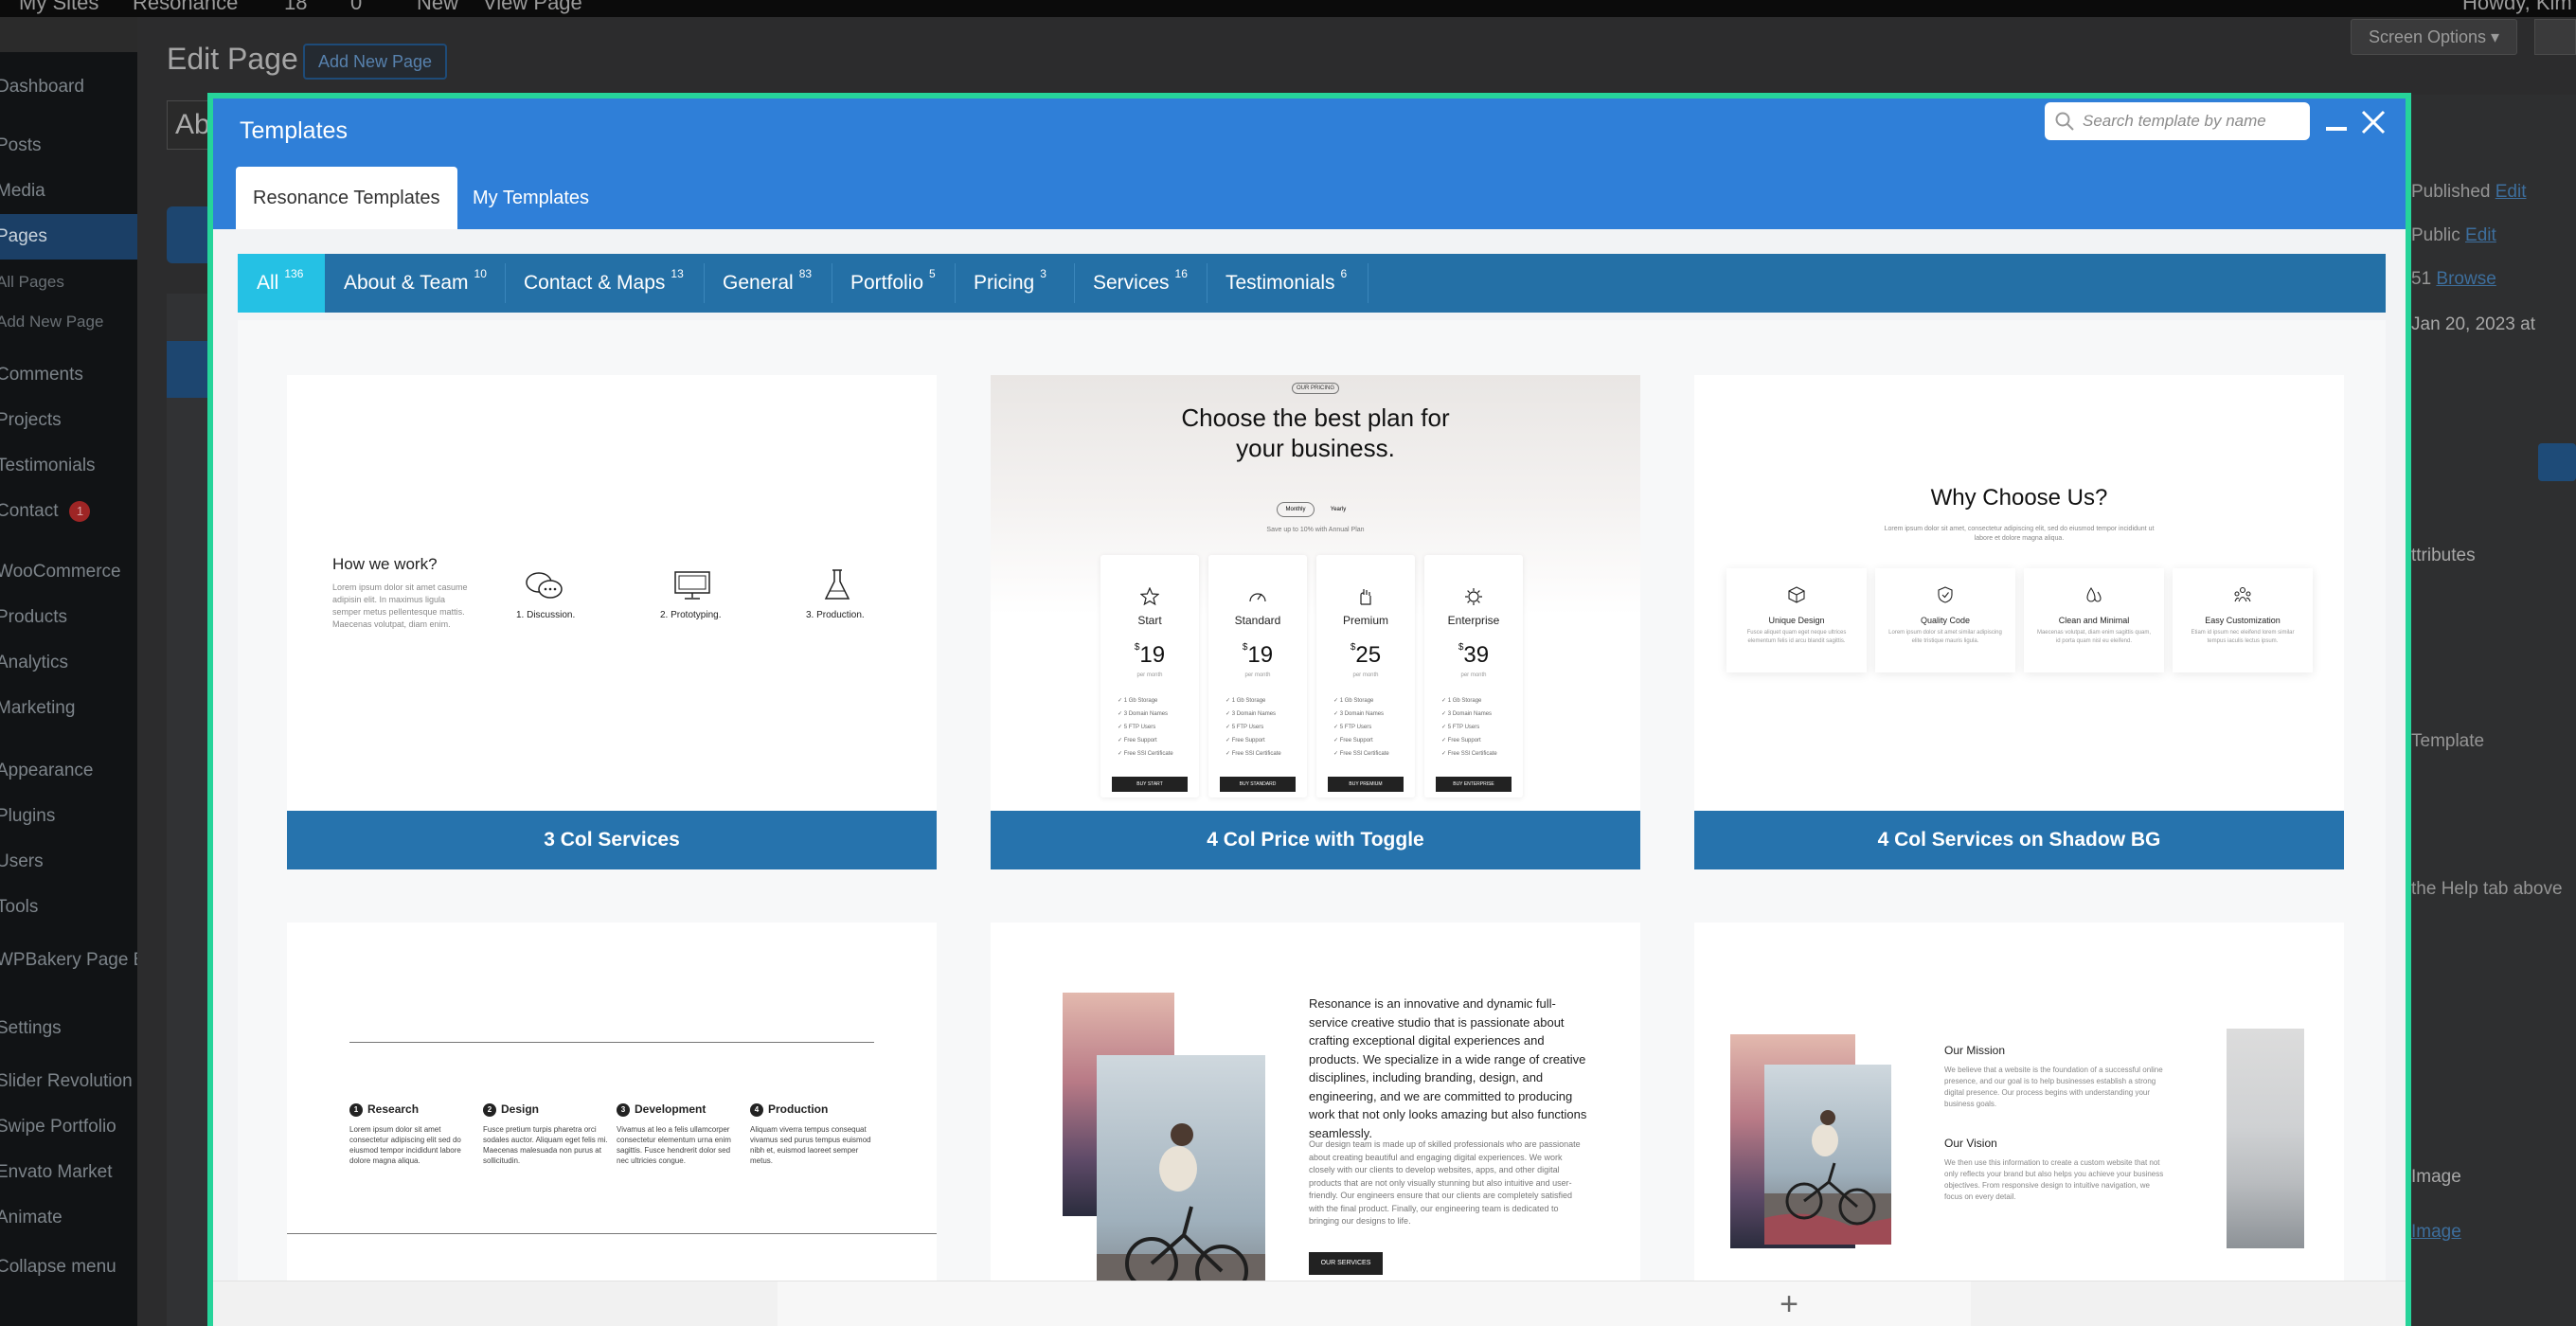 Image resolution: width=2576 pixels, height=1326 pixels. I want to click on close-icon, so click(2373, 122).